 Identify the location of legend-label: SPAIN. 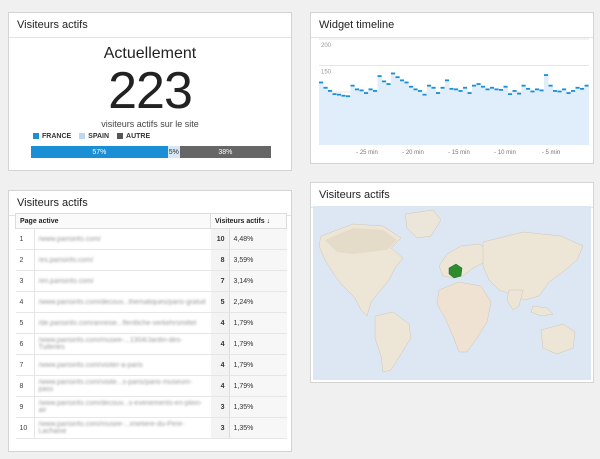
(99, 136).